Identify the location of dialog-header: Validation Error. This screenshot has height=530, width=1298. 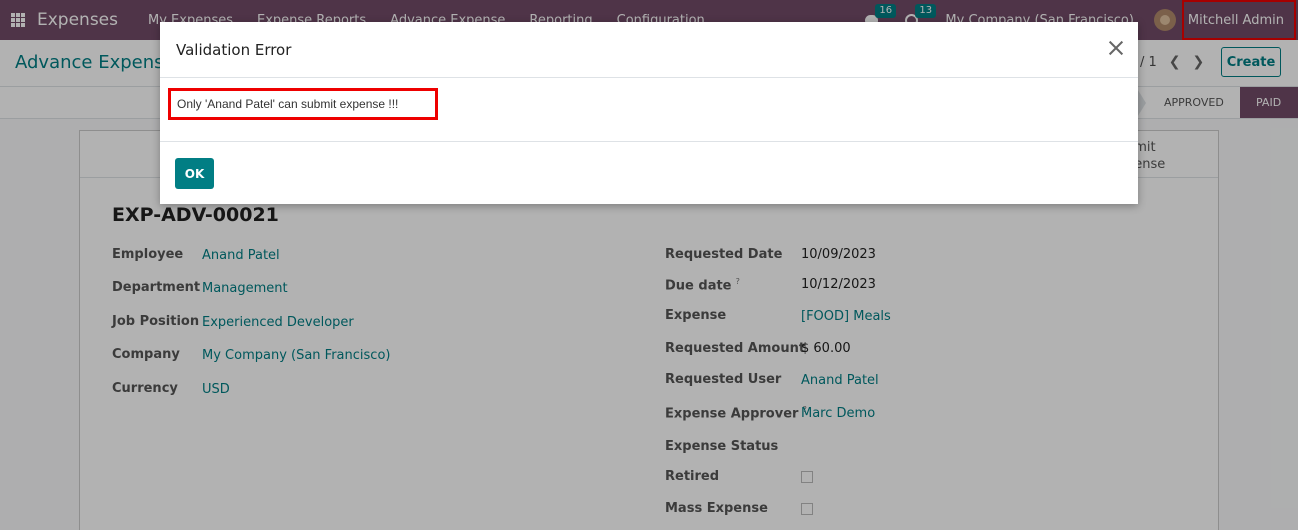
(649, 50).